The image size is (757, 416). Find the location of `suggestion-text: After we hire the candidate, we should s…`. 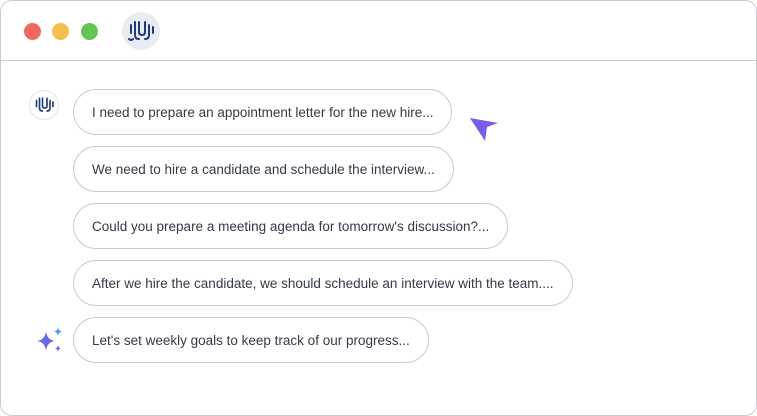

suggestion-text: After we hire the candidate, we should s… is located at coordinates (323, 283).